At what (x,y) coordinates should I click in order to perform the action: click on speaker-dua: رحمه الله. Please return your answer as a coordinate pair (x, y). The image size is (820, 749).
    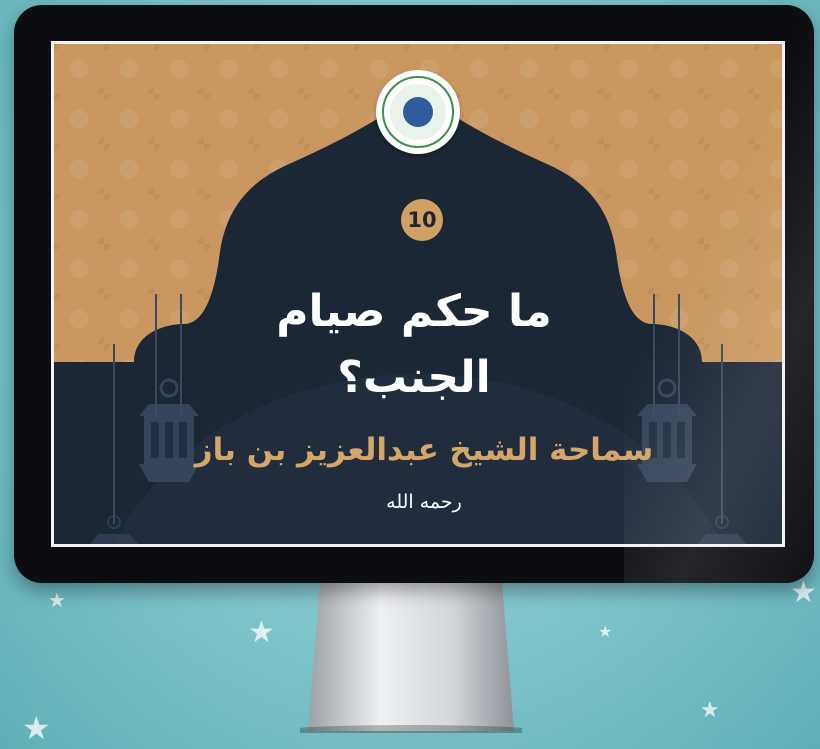
    Looking at the image, I should click on (424, 502).